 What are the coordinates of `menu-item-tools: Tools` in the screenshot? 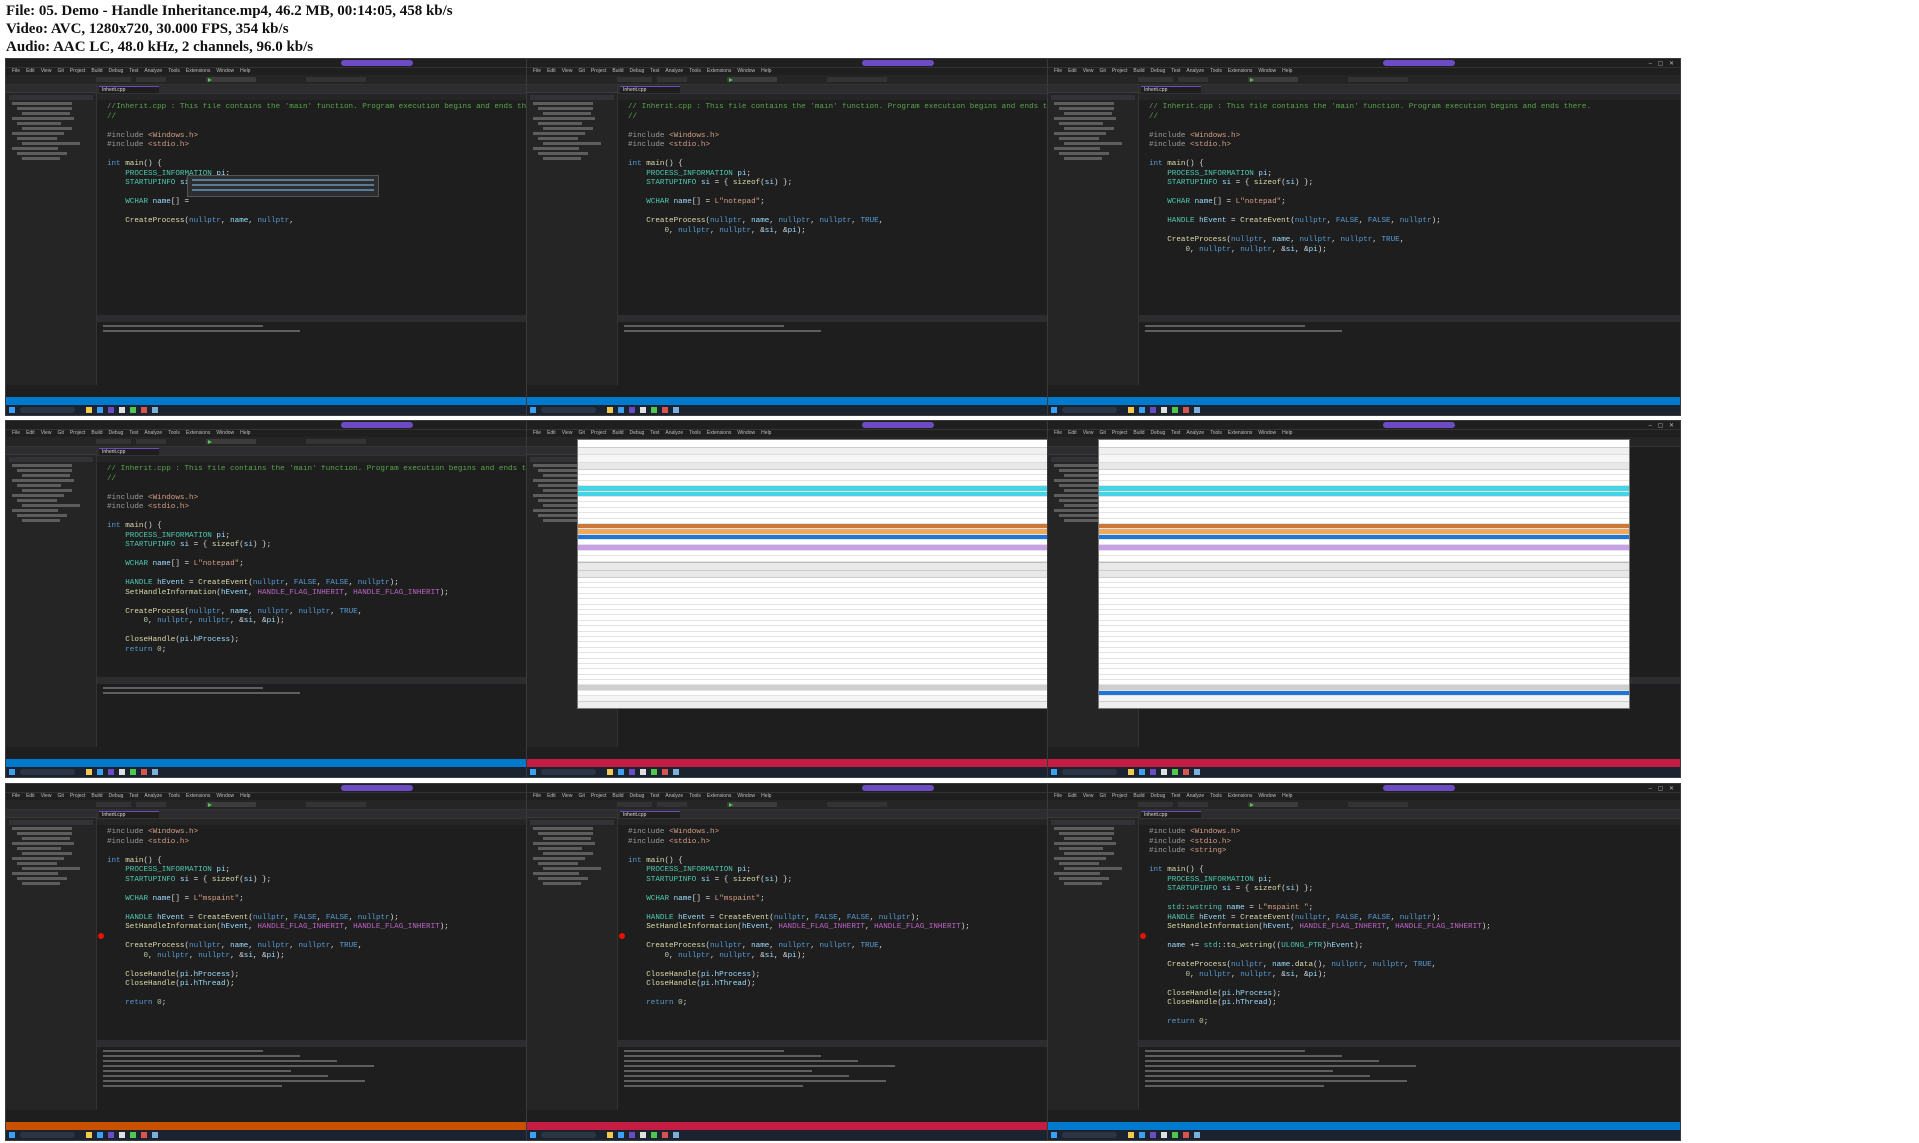 It's located at (1216, 71).